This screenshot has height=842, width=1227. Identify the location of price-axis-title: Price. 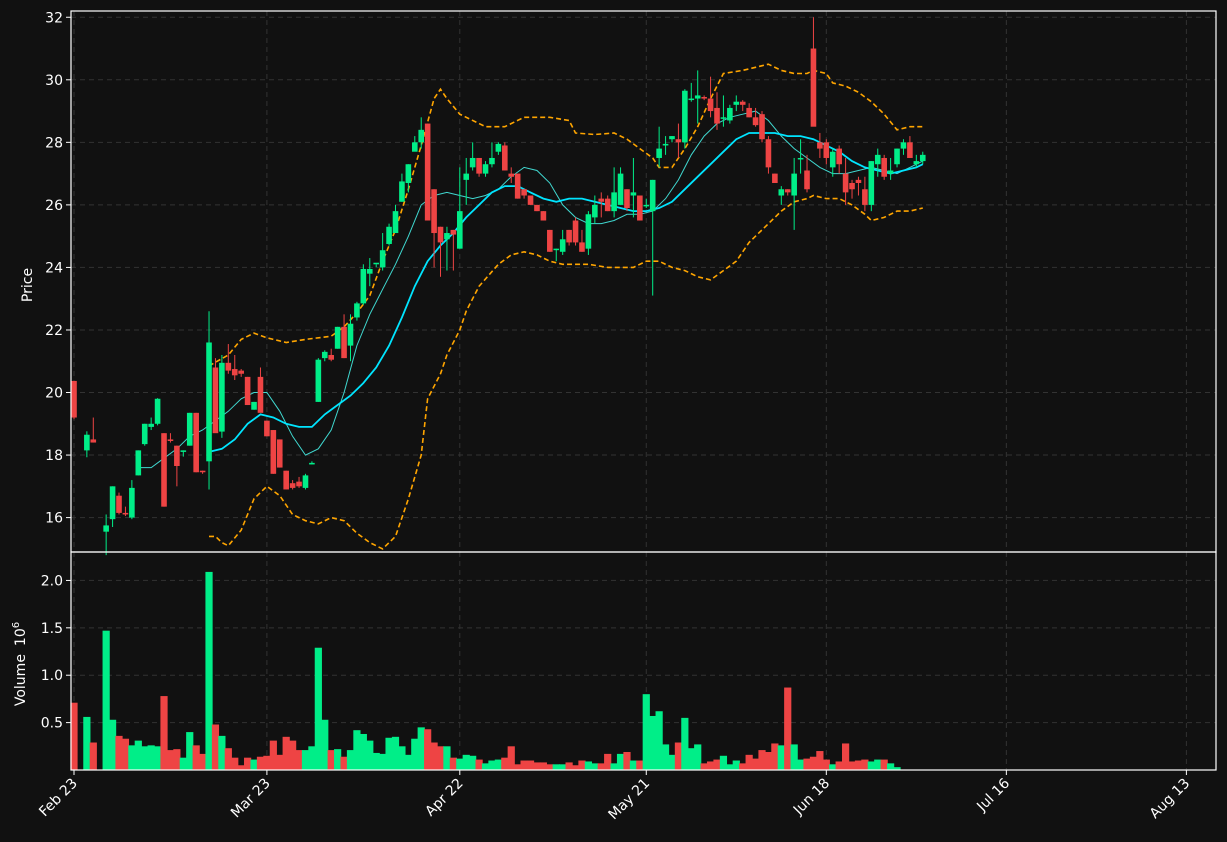
(28, 285).